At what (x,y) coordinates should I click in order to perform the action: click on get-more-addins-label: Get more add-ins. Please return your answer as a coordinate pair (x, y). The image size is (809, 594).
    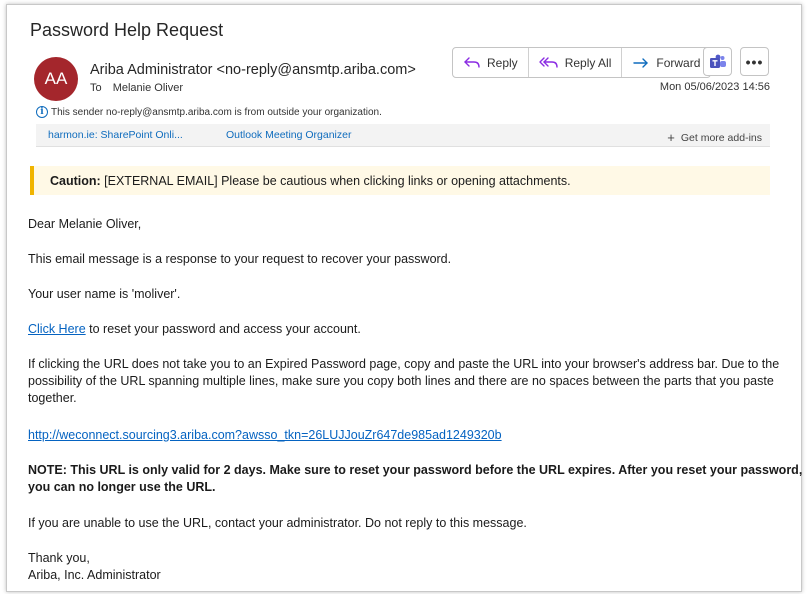
    Looking at the image, I should click on (721, 138).